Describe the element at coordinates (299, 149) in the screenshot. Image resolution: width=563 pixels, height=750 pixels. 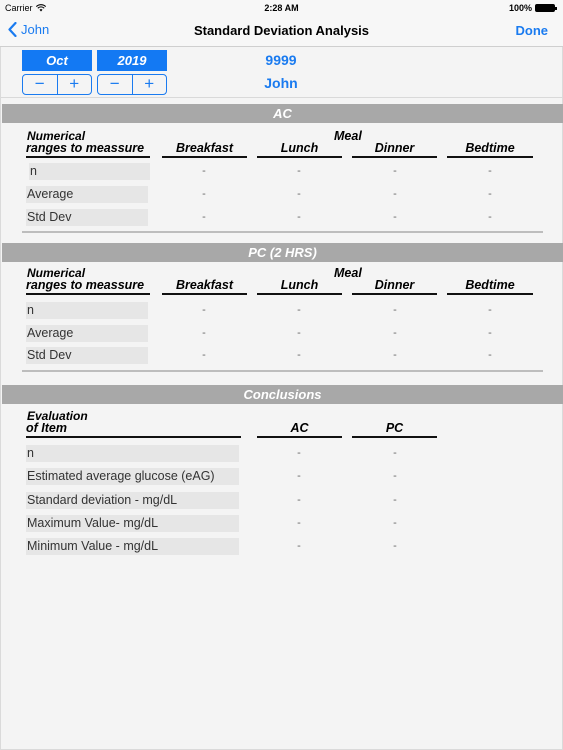
I see `ac-col-lunch: Lunch` at that location.